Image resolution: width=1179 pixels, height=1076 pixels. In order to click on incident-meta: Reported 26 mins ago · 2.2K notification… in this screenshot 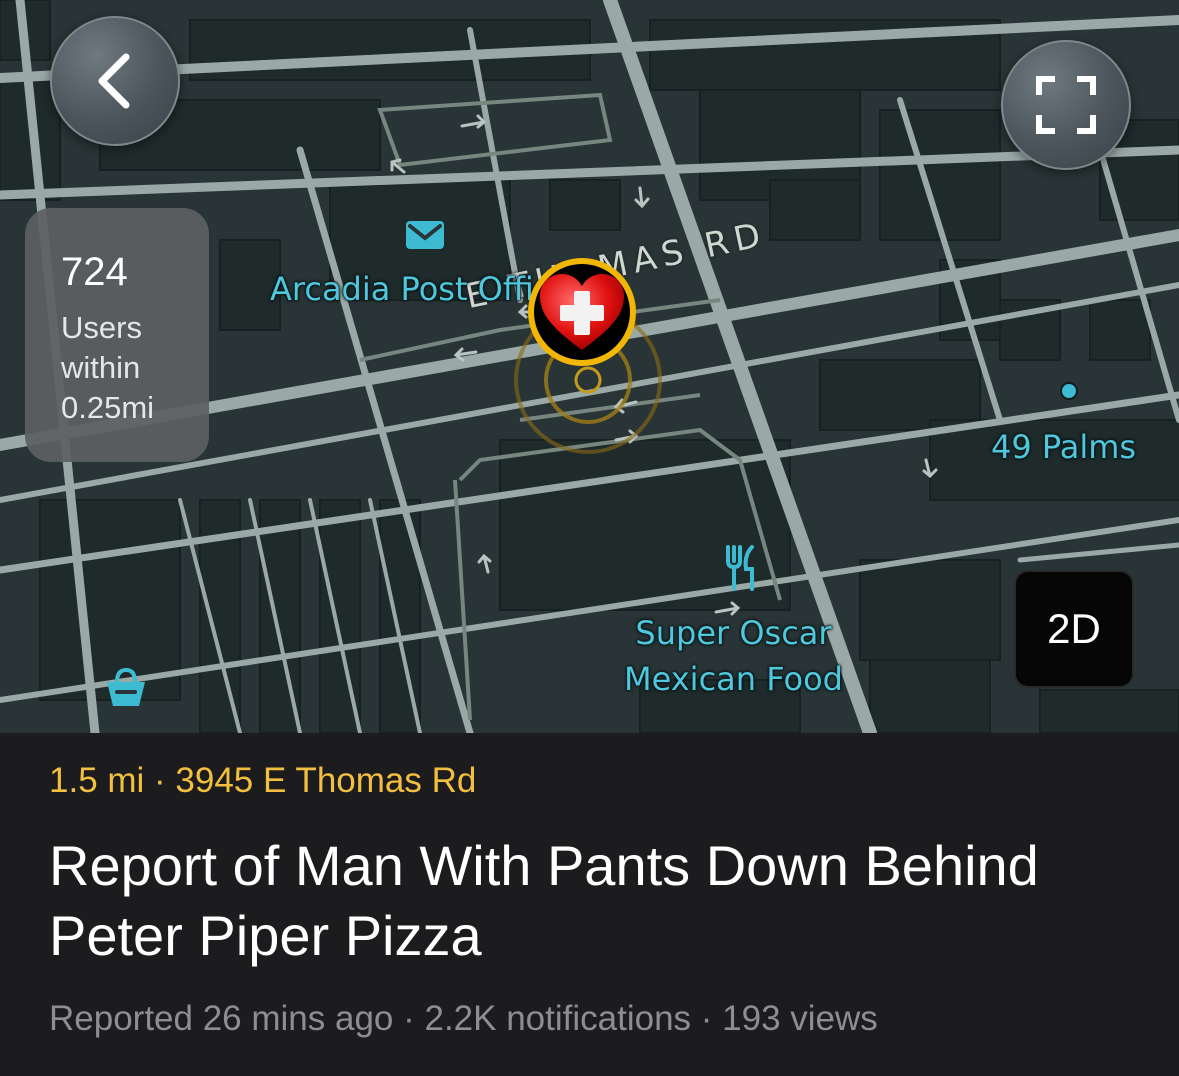, I will do `click(463, 1018)`.